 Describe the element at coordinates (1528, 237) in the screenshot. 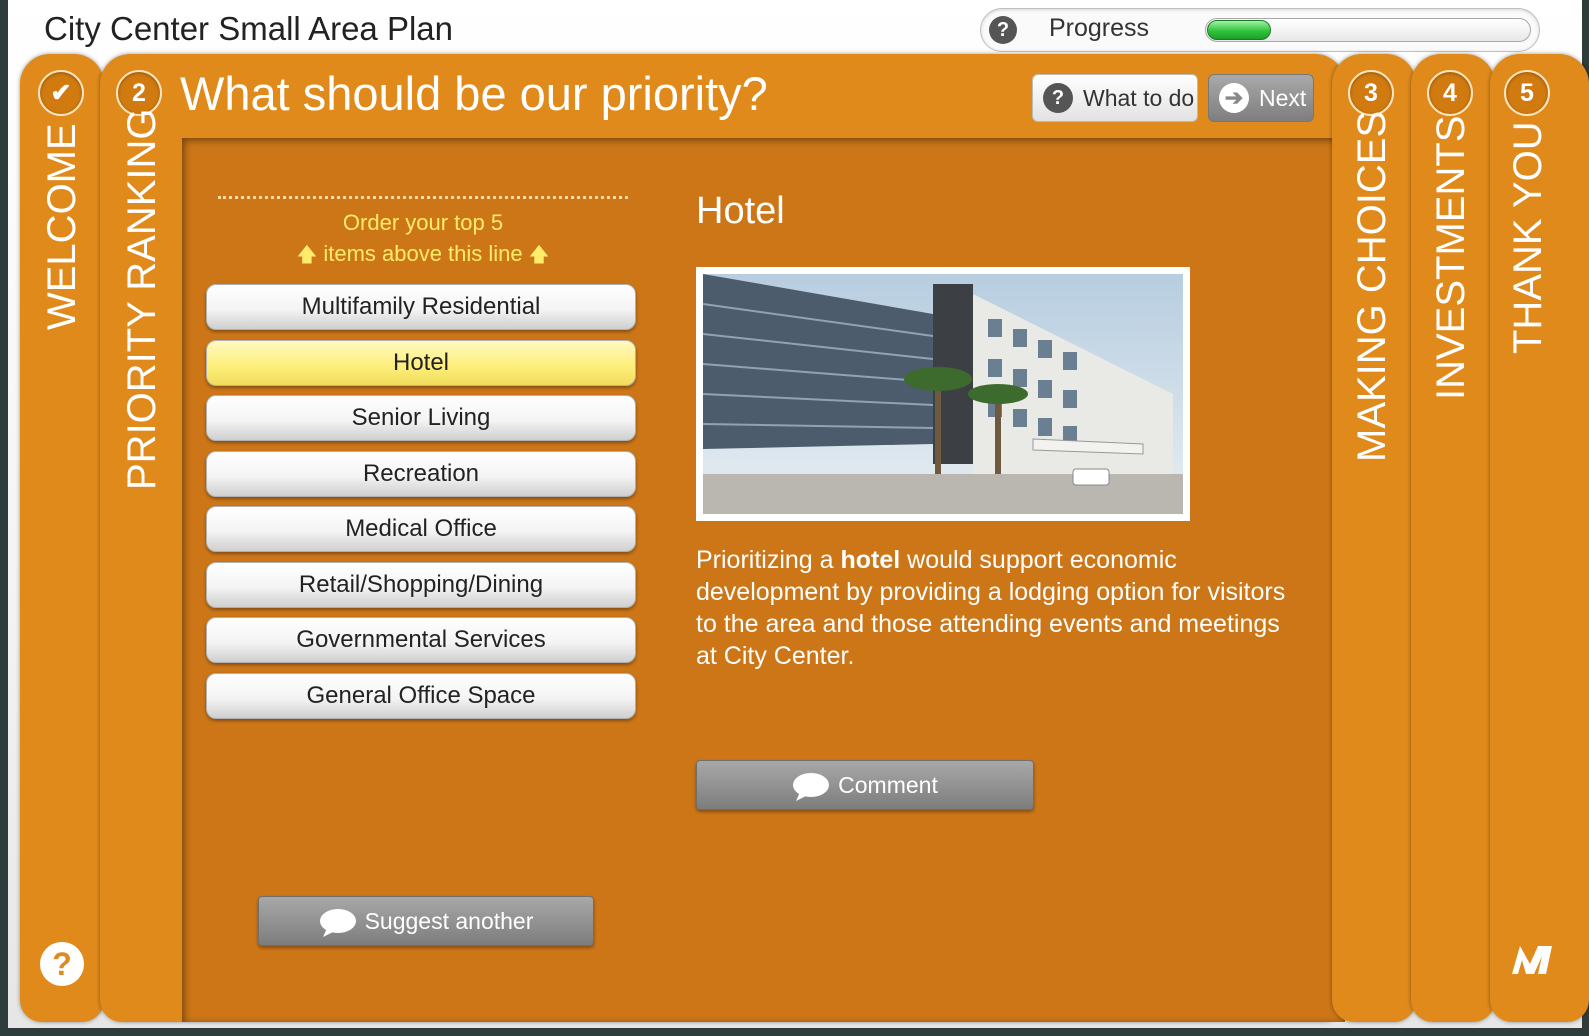

I see `step-label-thank-you: THANK YOU` at that location.